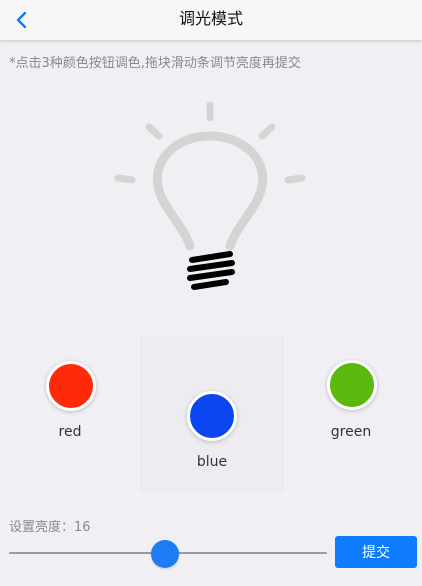 The image size is (422, 586). What do you see at coordinates (71, 386) in the screenshot?
I see `red-color-button` at bounding box center [71, 386].